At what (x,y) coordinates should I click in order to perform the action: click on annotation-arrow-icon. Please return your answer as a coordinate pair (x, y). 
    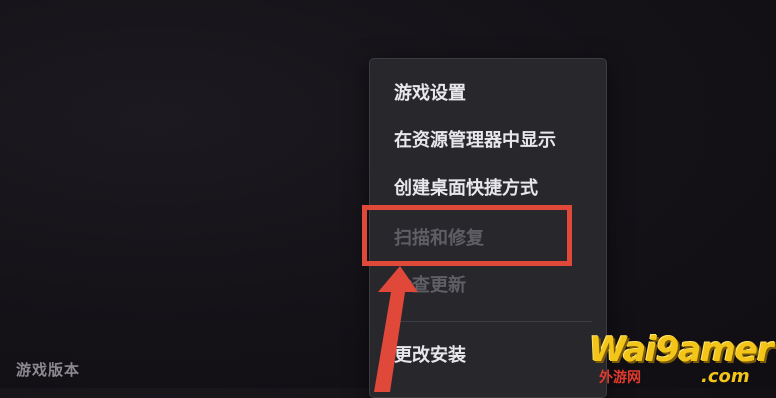
    Looking at the image, I should click on (396, 329).